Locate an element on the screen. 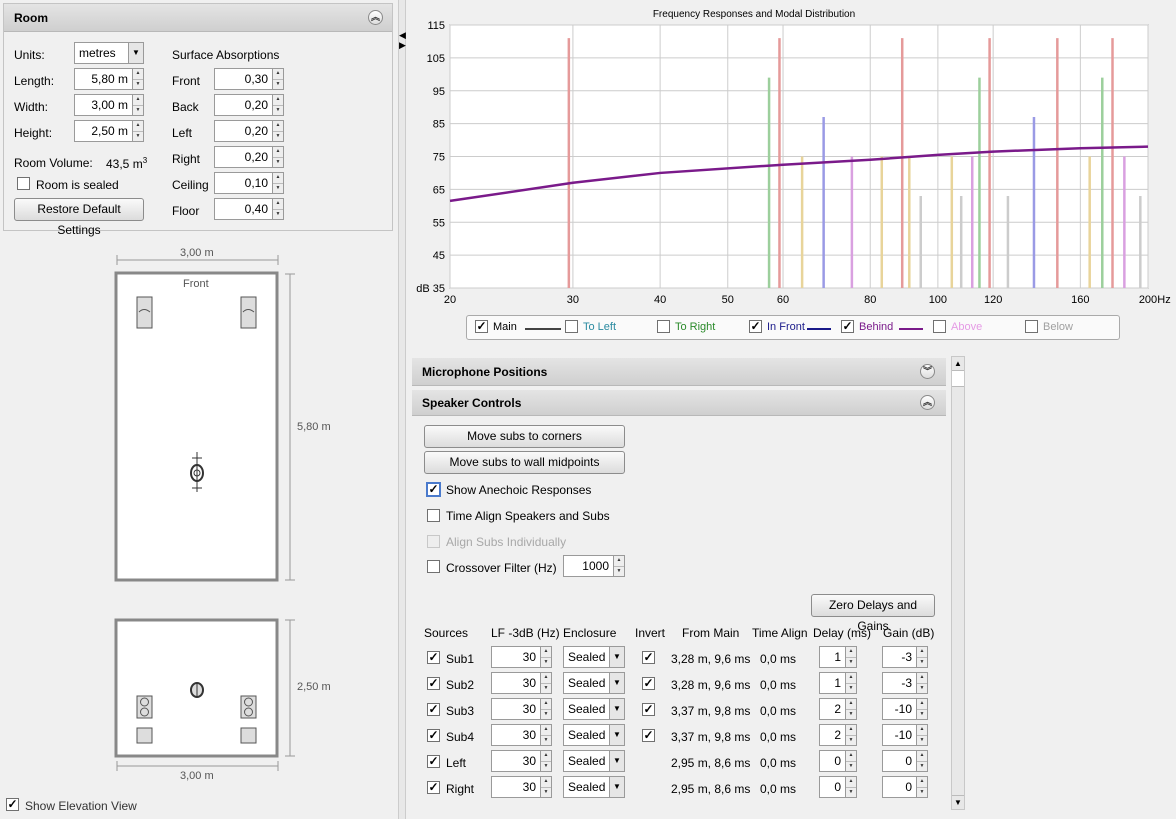 This screenshot has height=819, width=1176. restore-defaults-button: Restore Default Settings is located at coordinates (79, 217).